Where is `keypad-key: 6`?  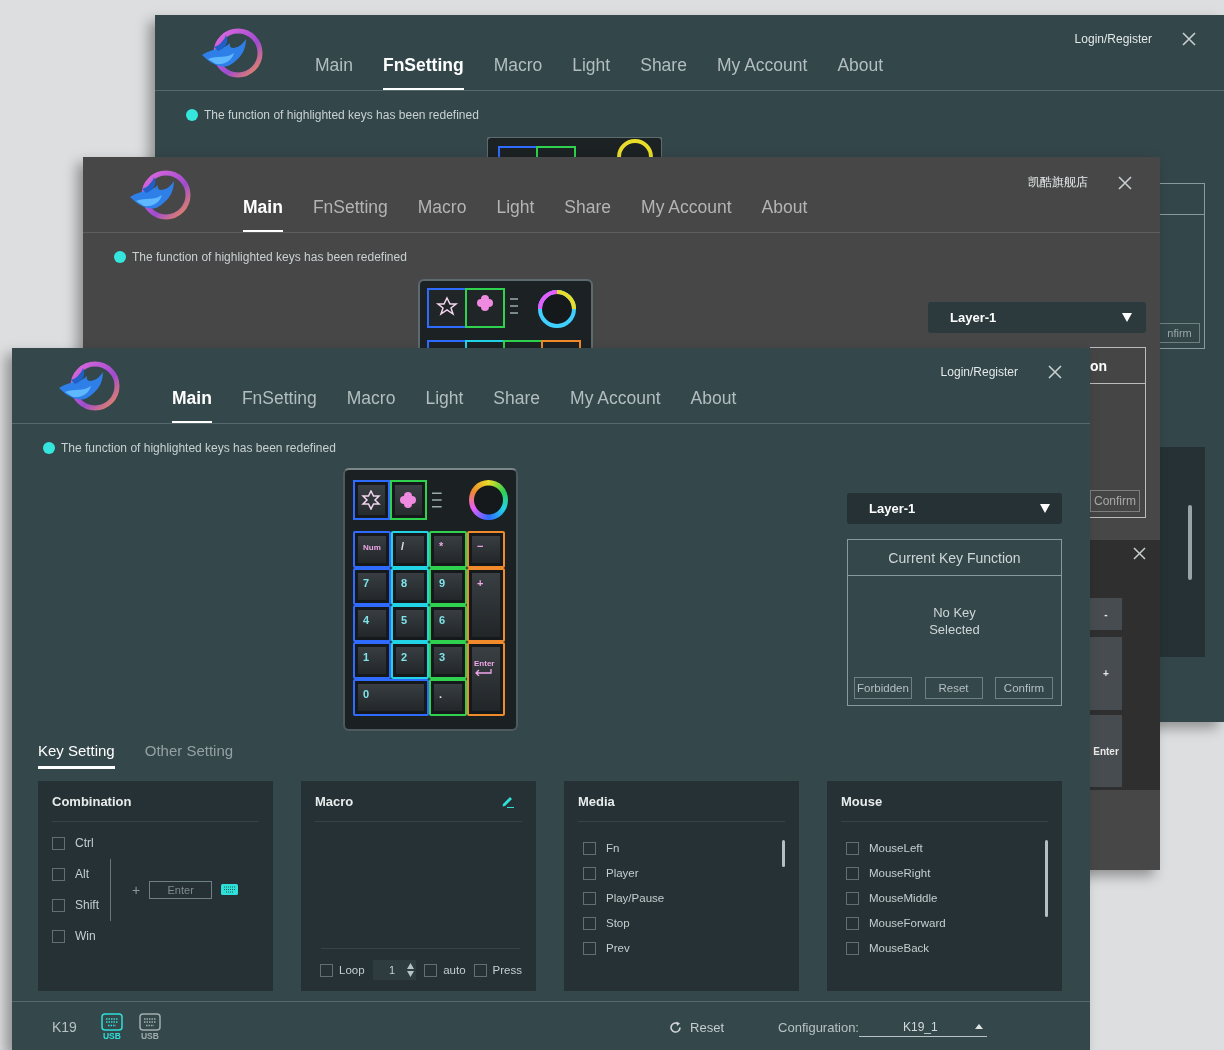 keypad-key: 6 is located at coordinates (448, 623).